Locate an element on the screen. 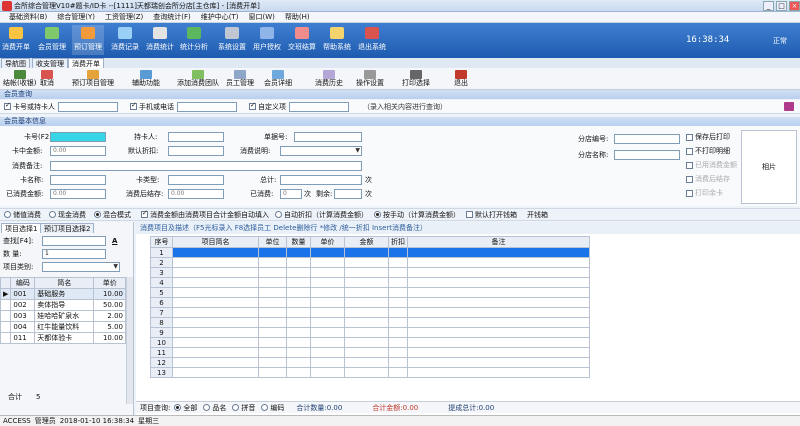 The width and height of the screenshot is (800, 426). query-name-radio is located at coordinates (207, 407).